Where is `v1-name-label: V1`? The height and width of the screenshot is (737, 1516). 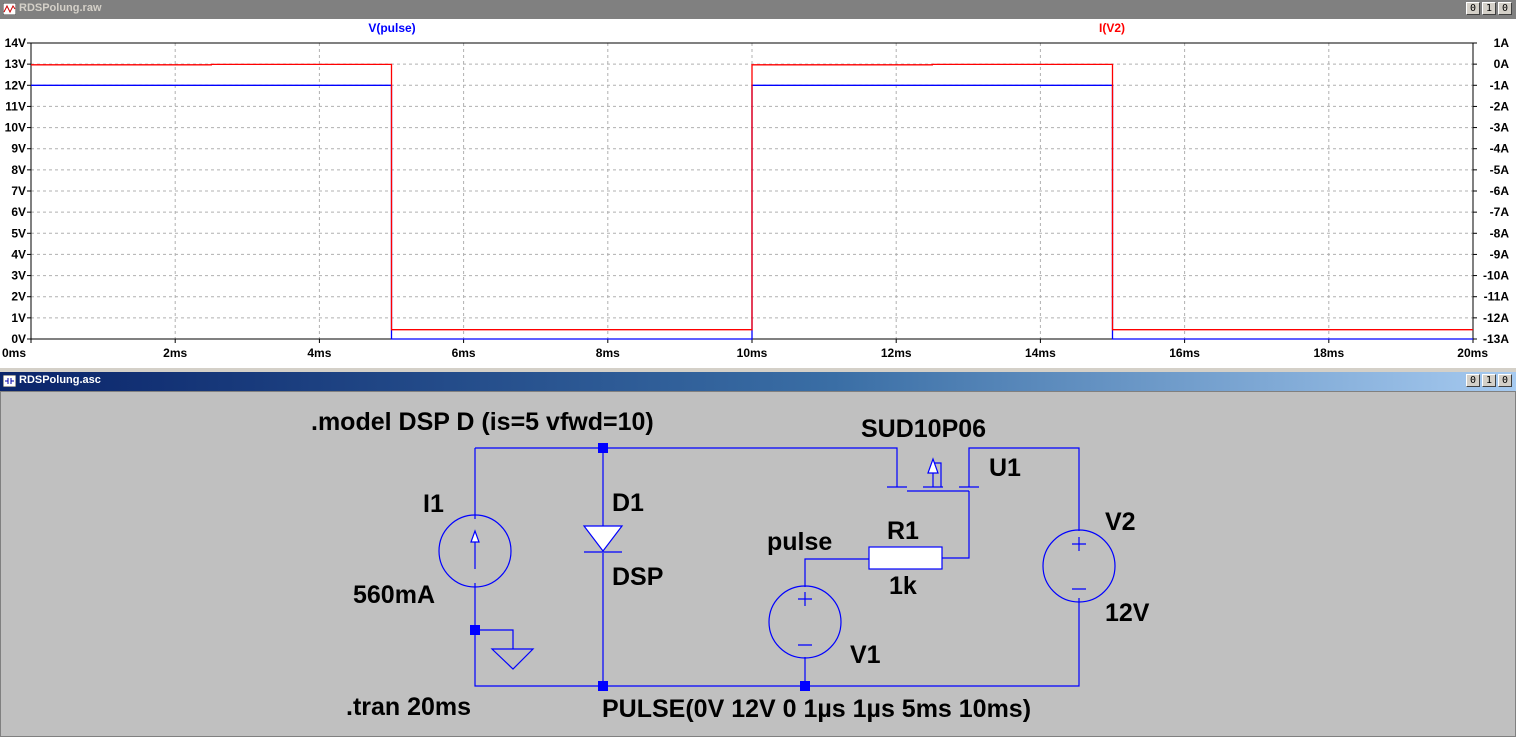 v1-name-label: V1 is located at coordinates (865, 655).